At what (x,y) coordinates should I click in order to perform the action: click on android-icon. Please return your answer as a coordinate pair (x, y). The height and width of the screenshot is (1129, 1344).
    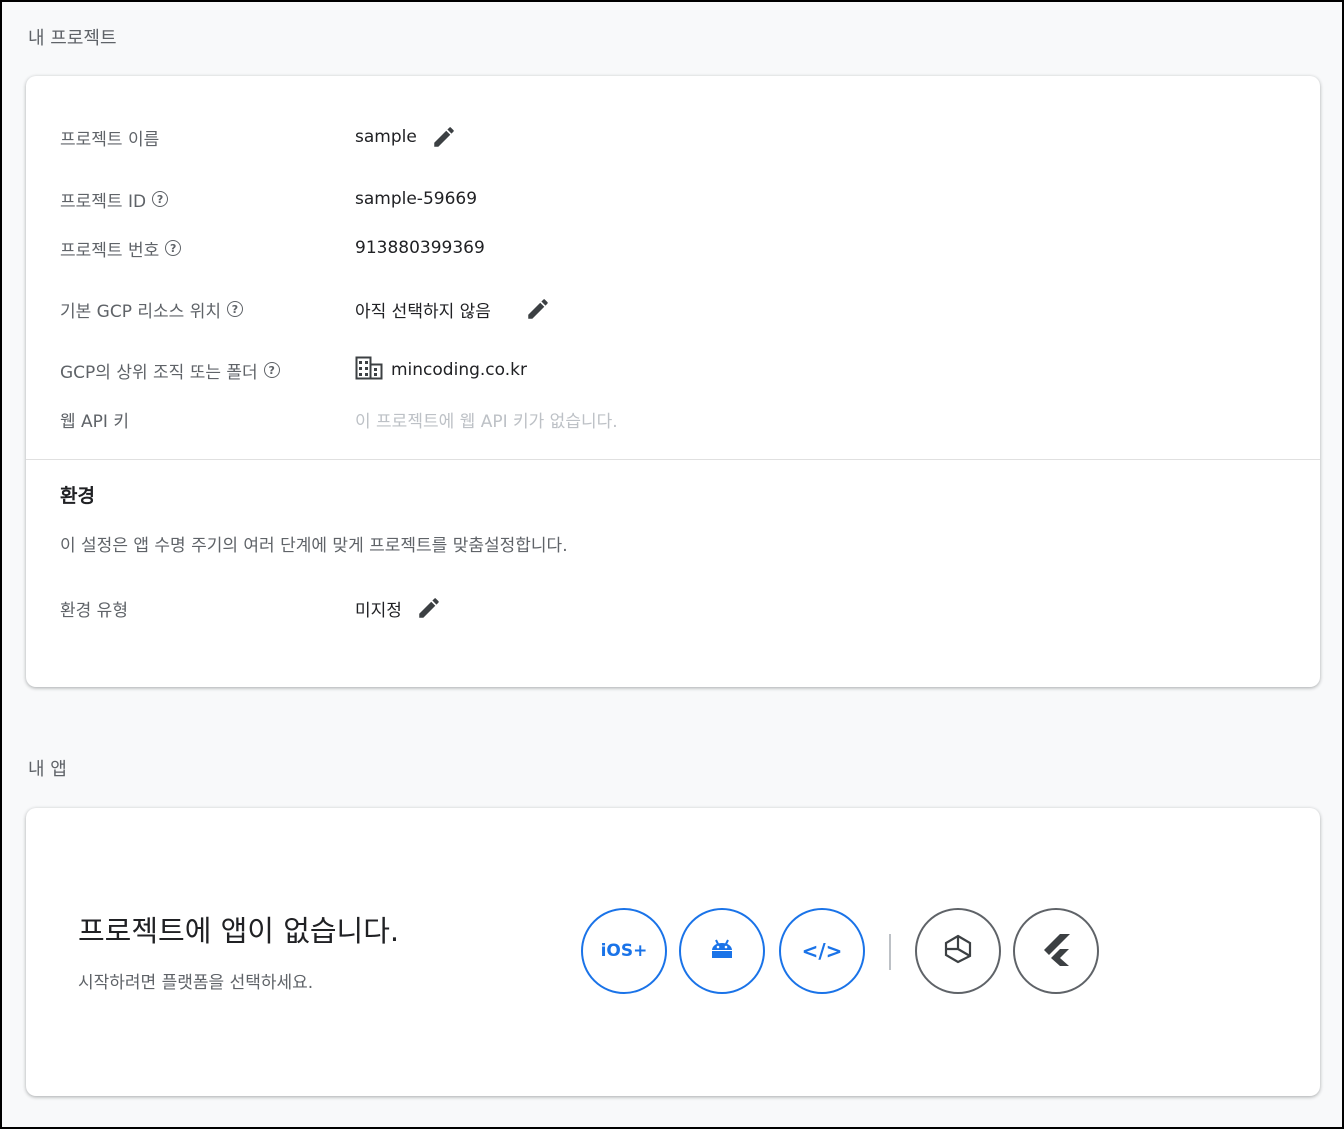
    Looking at the image, I should click on (722, 951).